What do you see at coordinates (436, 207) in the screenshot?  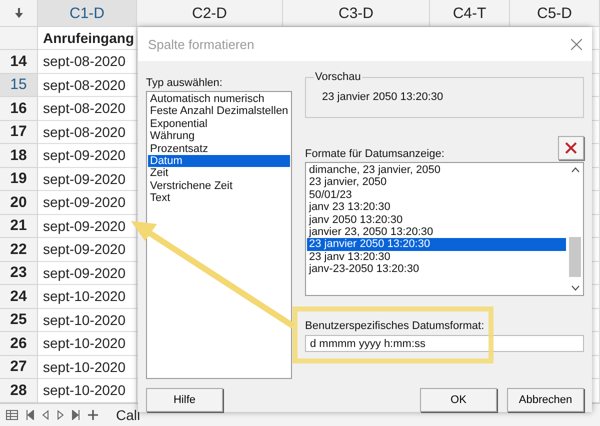 I see `list-item: janv 23 13:20:30` at bounding box center [436, 207].